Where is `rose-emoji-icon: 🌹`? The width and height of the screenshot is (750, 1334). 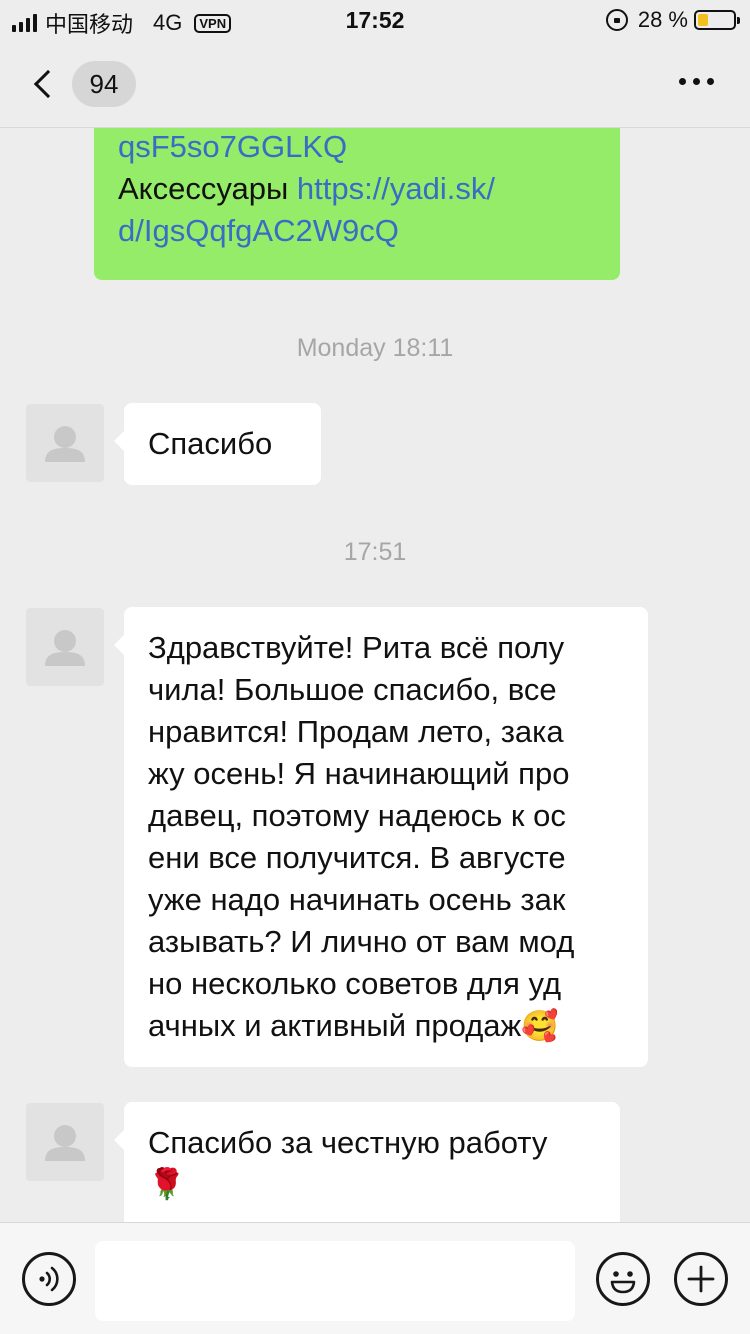
rose-emoji-icon: 🌹 is located at coordinates (167, 1184).